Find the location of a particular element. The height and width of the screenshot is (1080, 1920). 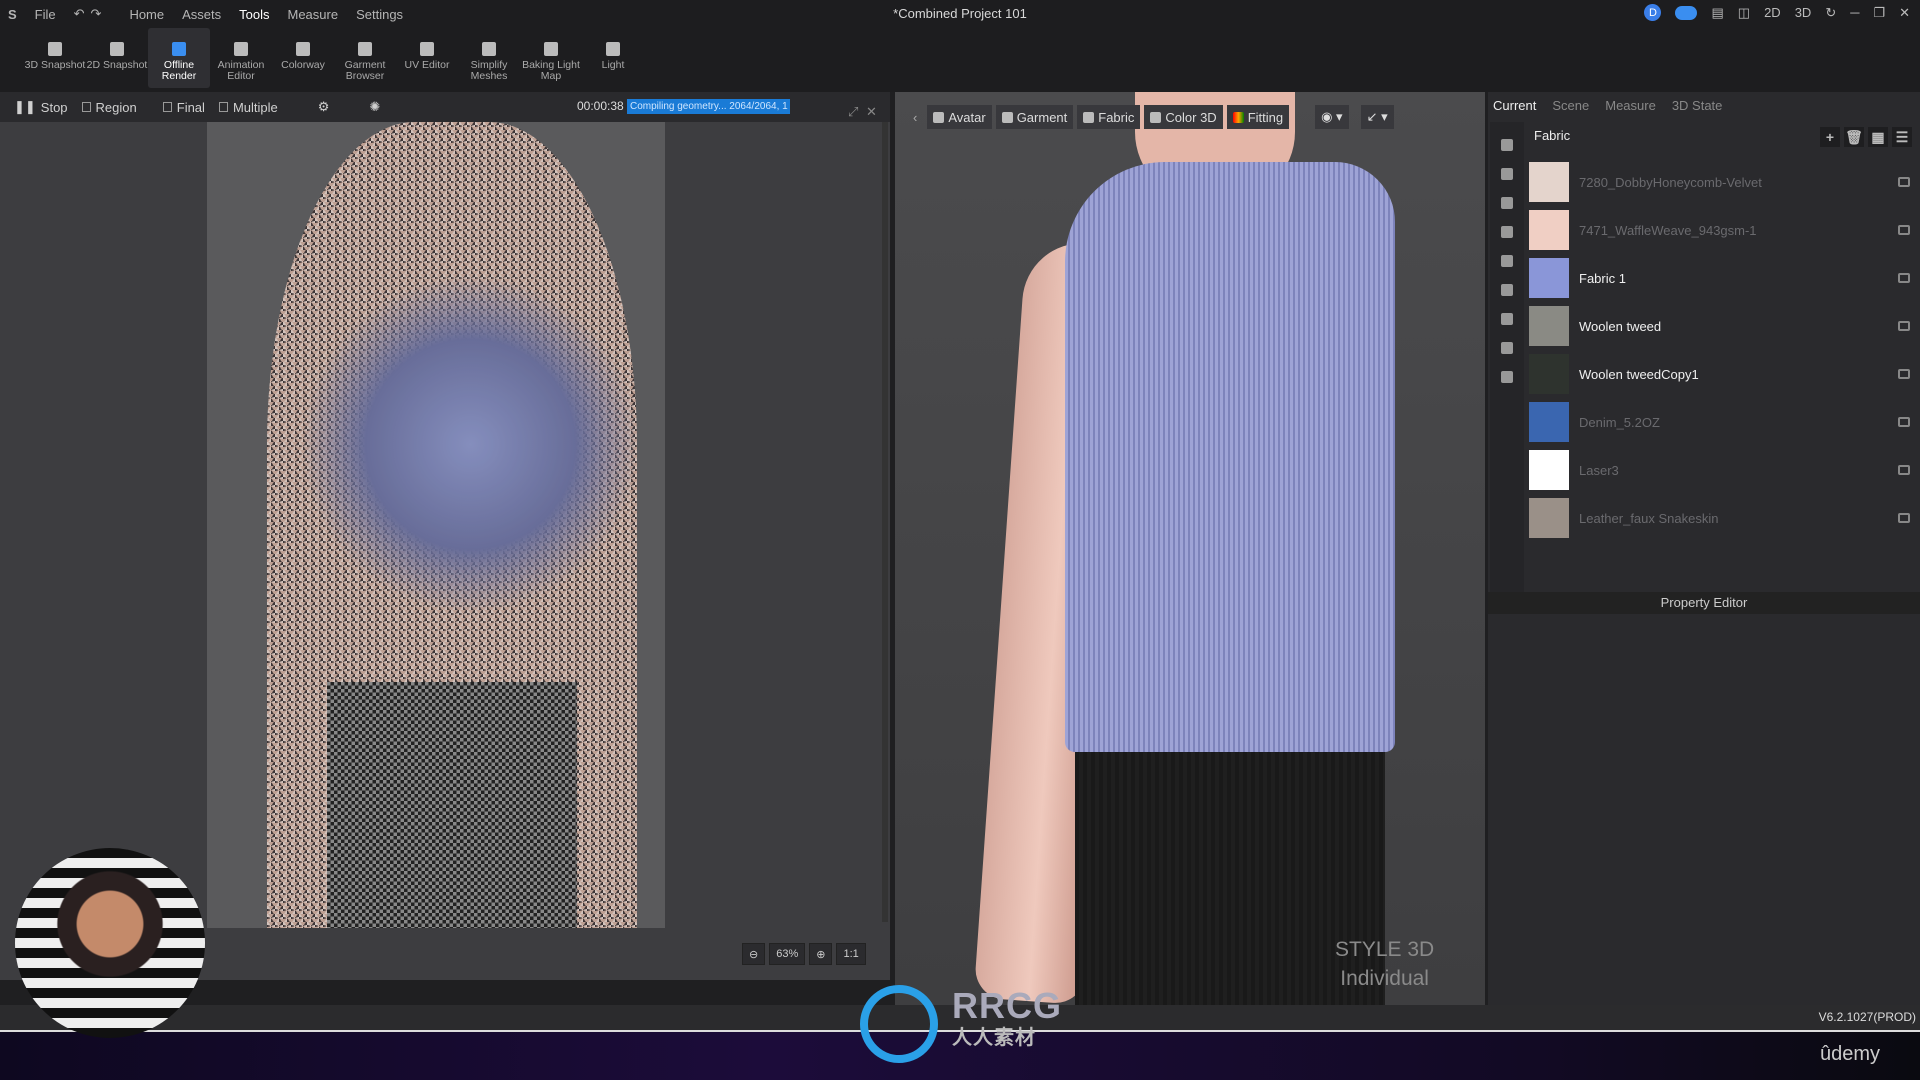

garment-tool: Garment is located at coordinates (1034, 117).